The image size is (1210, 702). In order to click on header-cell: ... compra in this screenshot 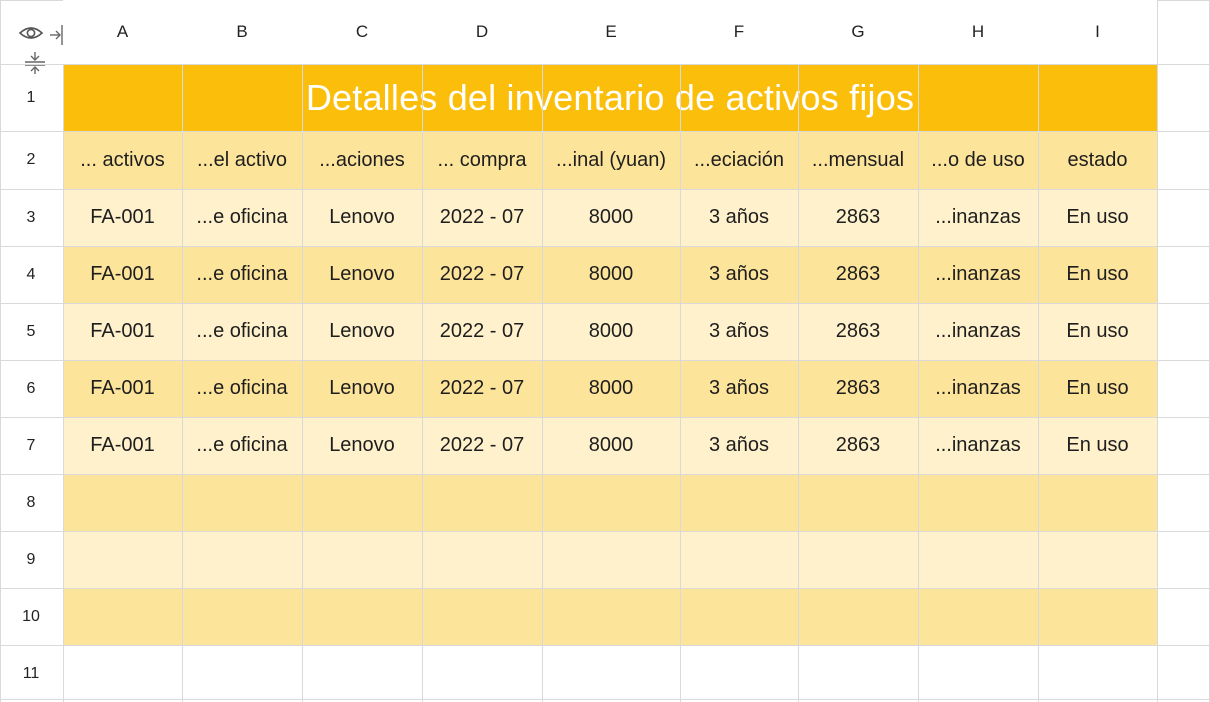, I will do `click(482, 160)`.